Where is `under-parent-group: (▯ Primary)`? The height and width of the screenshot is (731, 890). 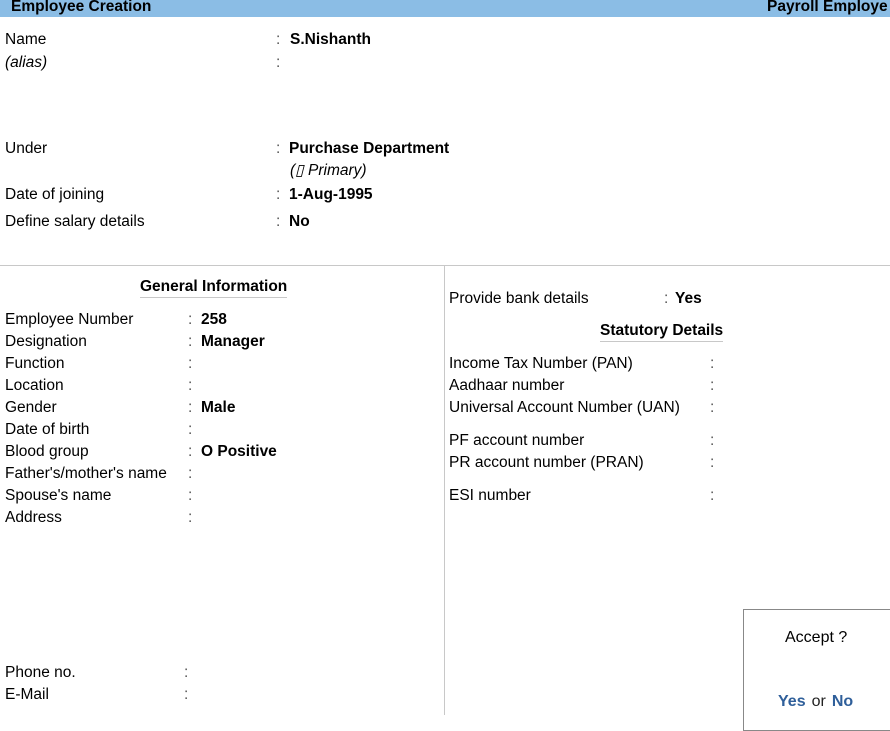
under-parent-group: (▯ Primary) is located at coordinates (328, 170).